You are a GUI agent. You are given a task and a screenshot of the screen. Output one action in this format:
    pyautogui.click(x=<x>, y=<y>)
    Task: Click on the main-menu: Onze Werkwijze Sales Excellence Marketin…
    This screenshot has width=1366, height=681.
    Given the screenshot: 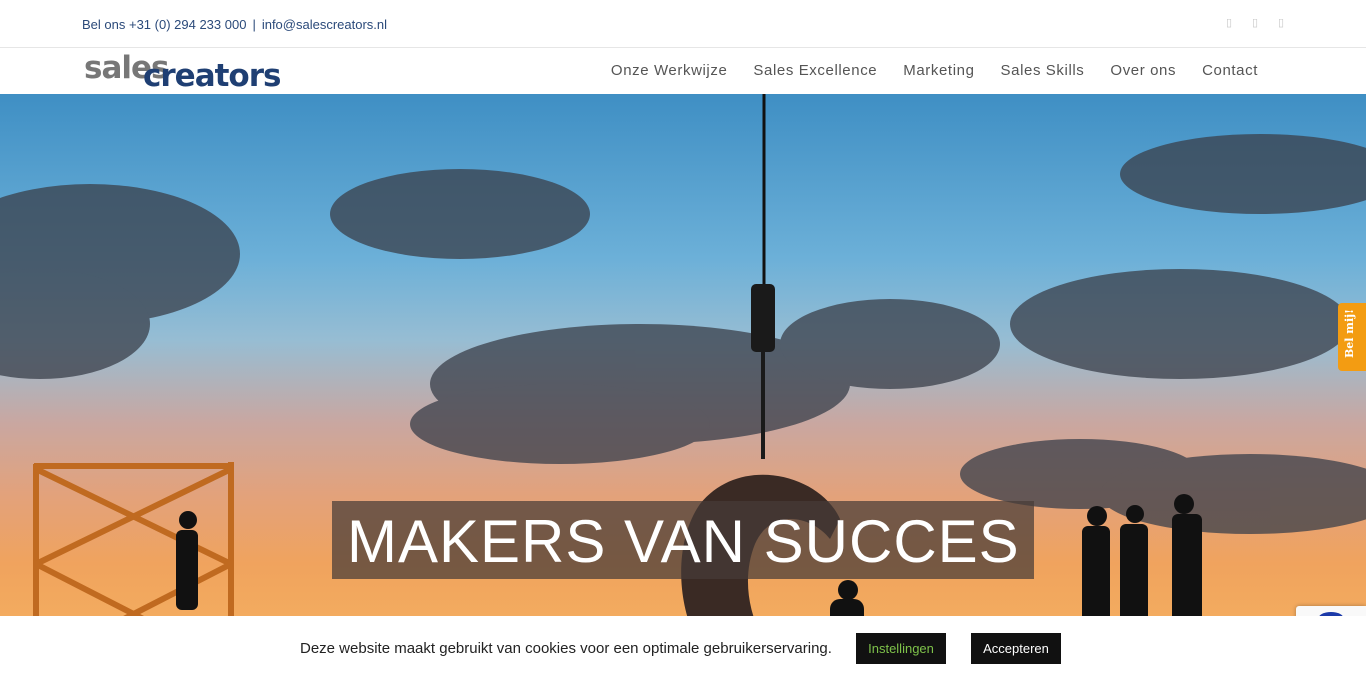 What is the action you would take?
    pyautogui.click(x=934, y=70)
    